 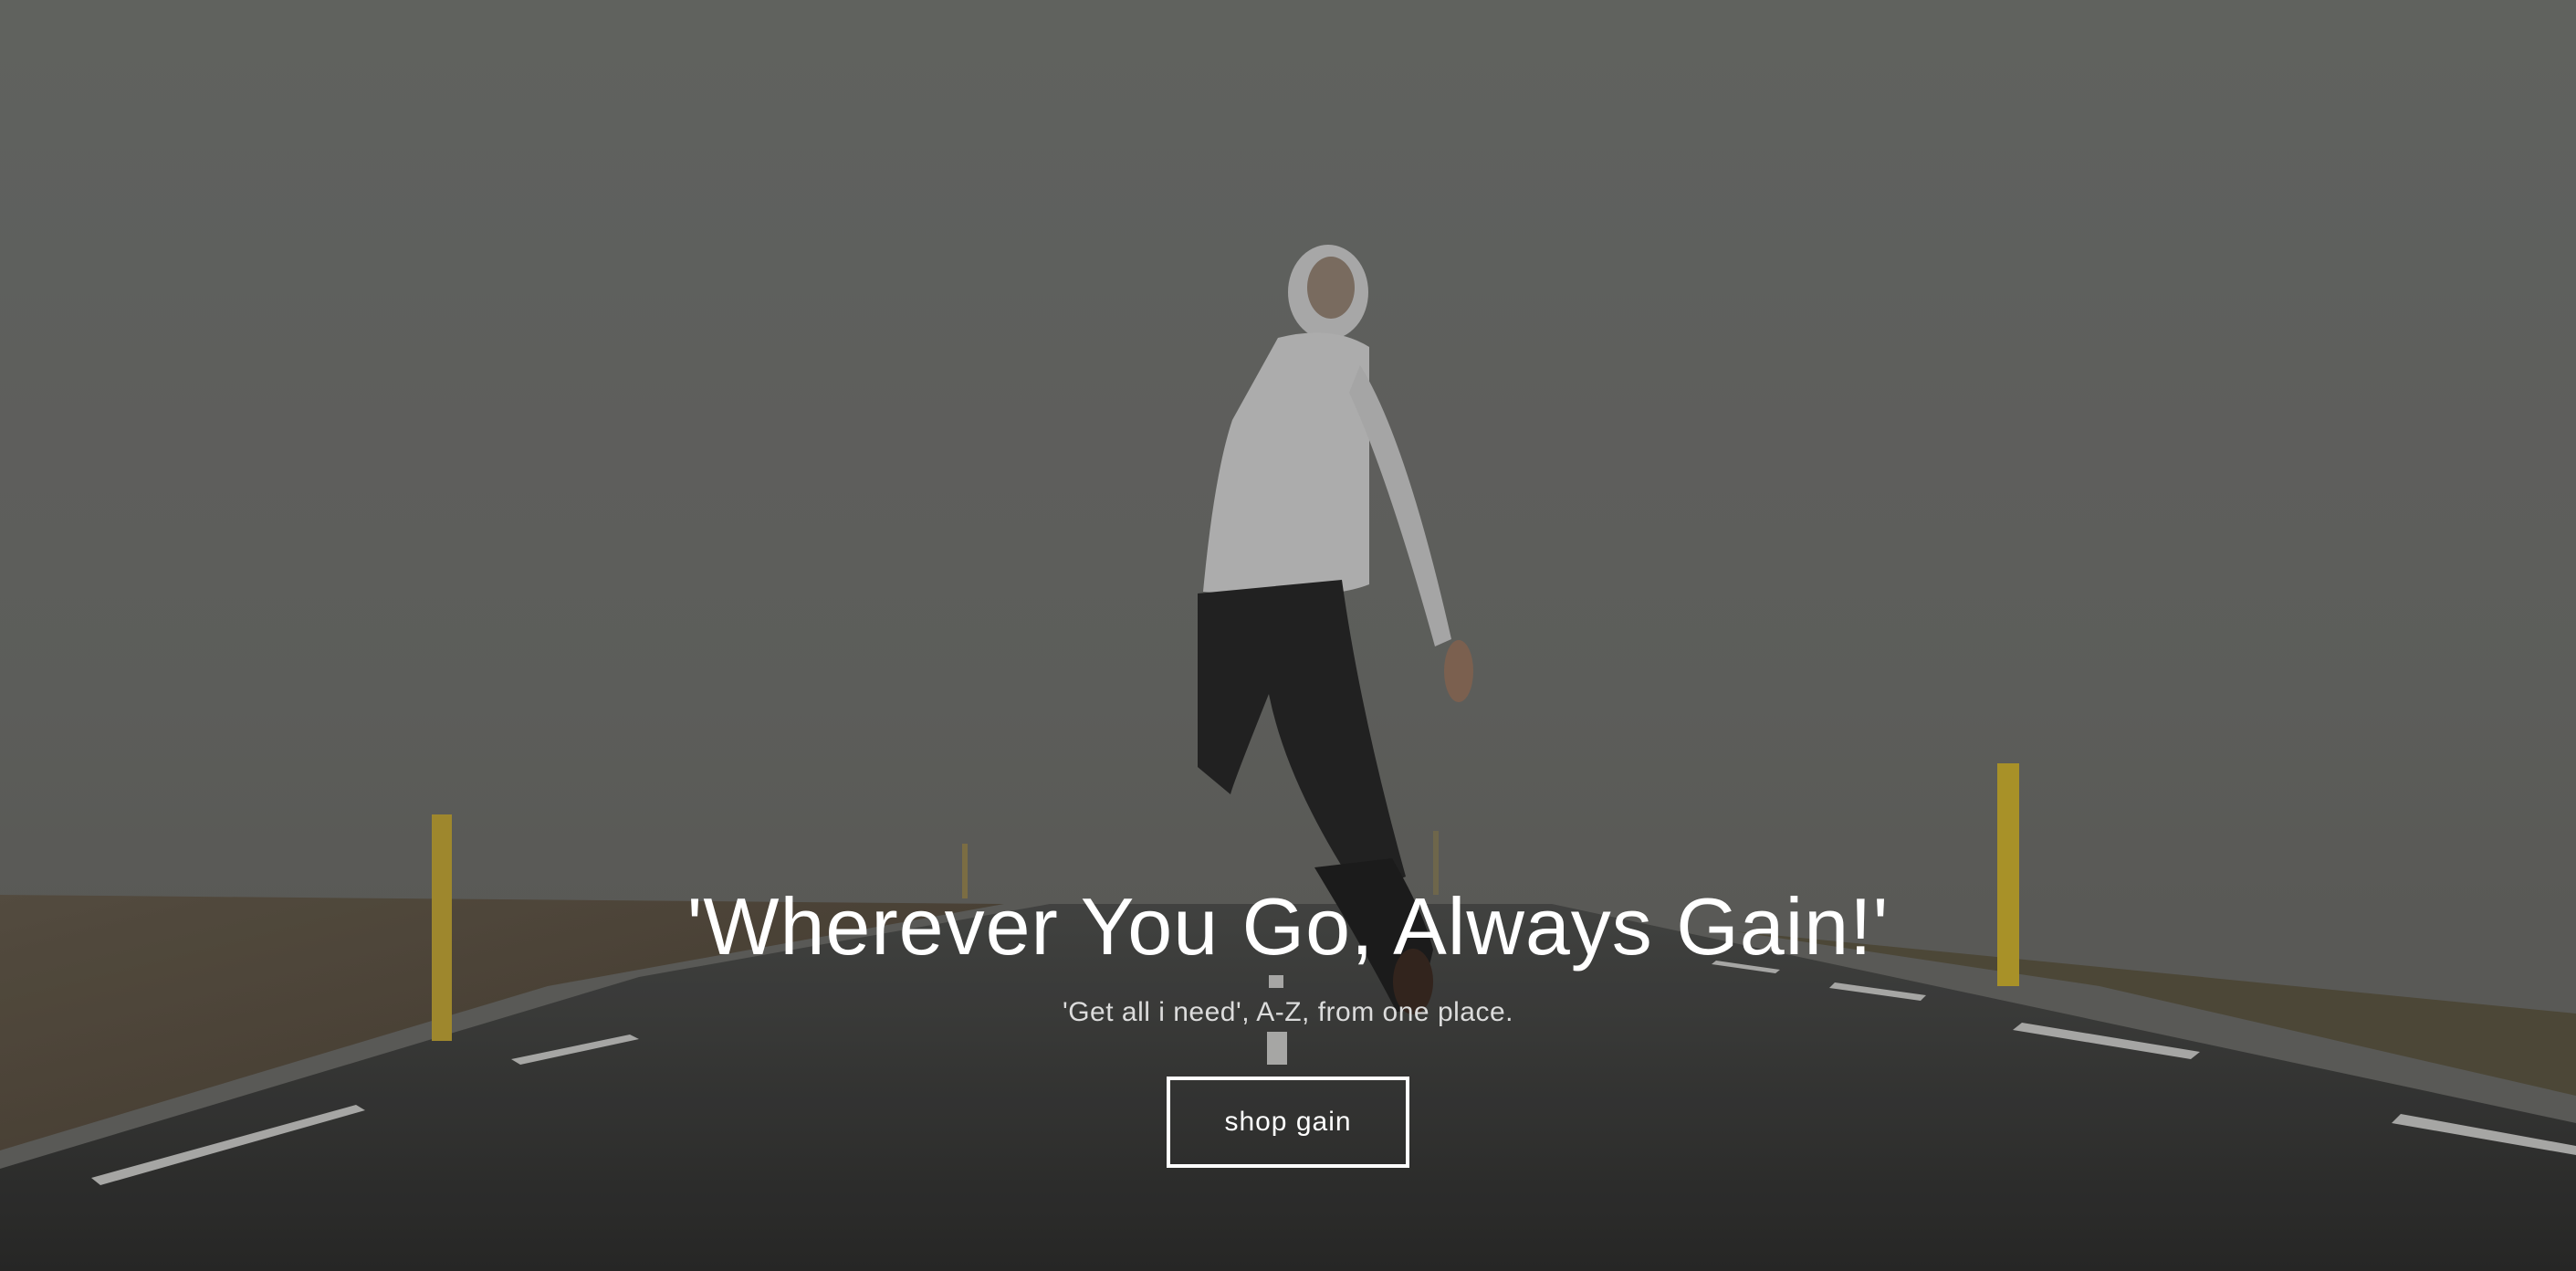 I want to click on hero-subheading: 'Get all i need', A-Z, from one place., so click(x=1288, y=1012).